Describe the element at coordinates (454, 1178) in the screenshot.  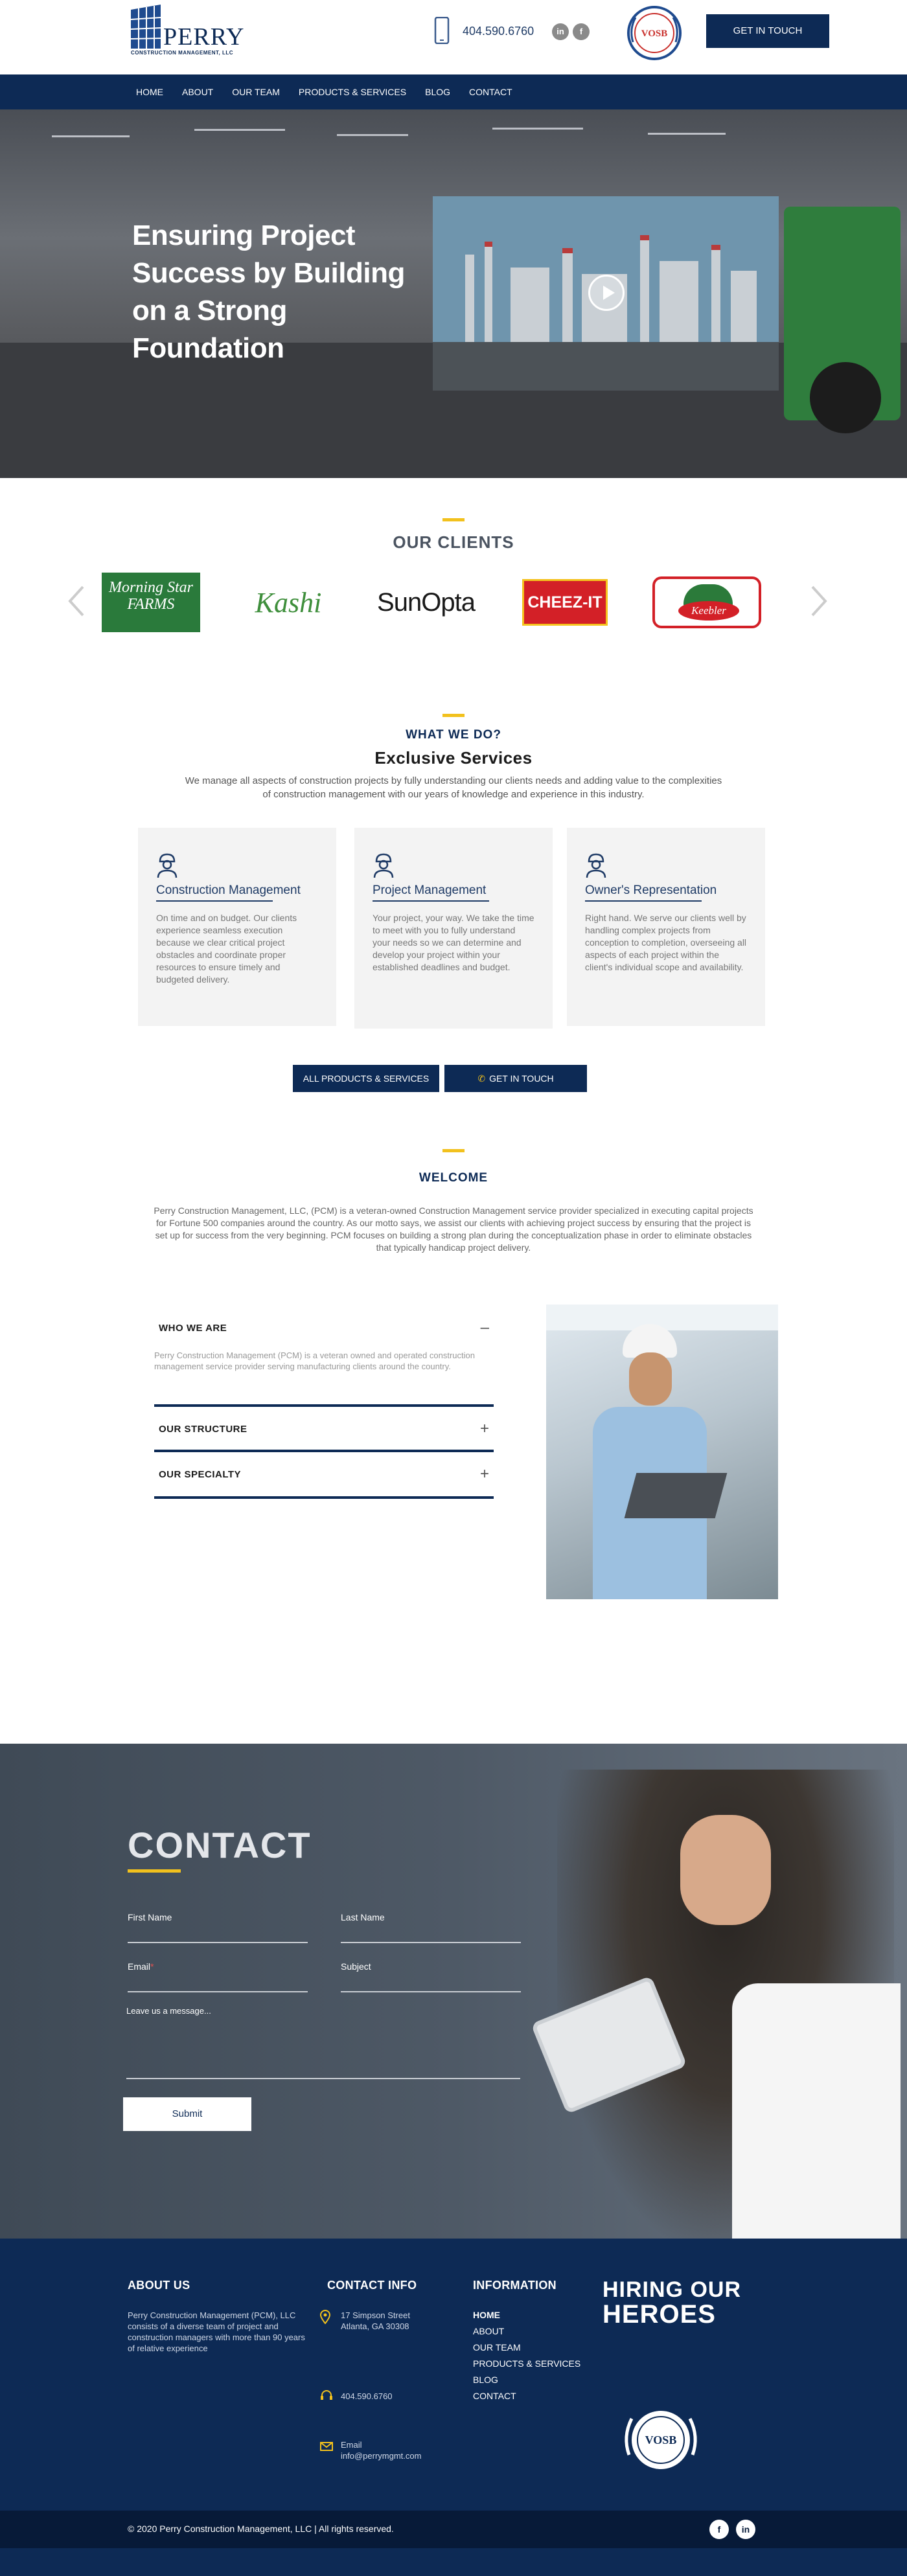
I see `welcome-title: WELCOME` at that location.